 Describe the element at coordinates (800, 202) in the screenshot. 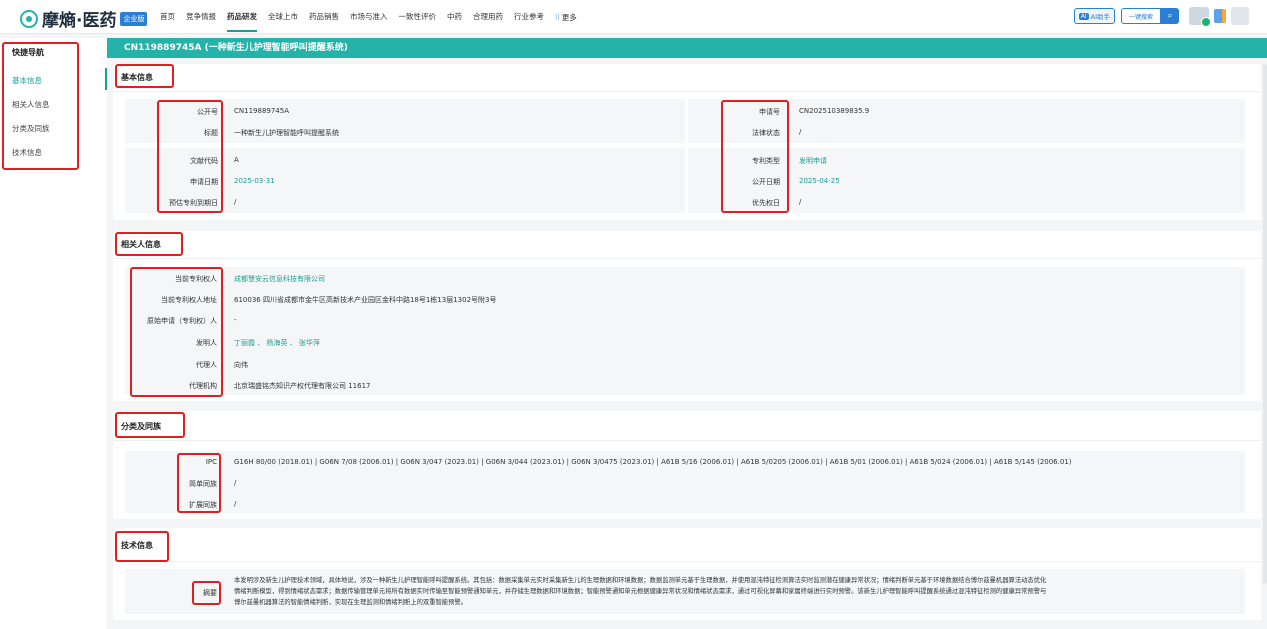

I see `value-priority-date: /` at that location.